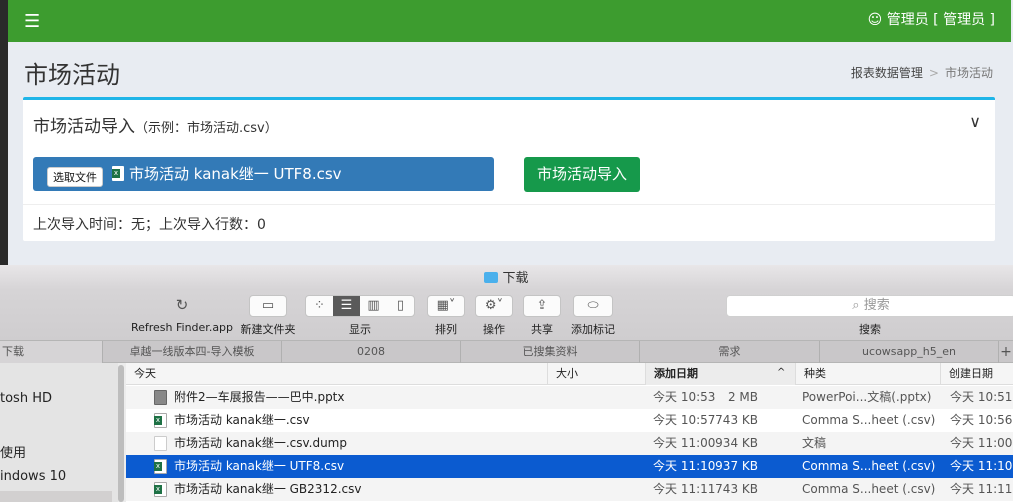  What do you see at coordinates (26, 398) in the screenshot?
I see `sidebar-item: tosh HD` at bounding box center [26, 398].